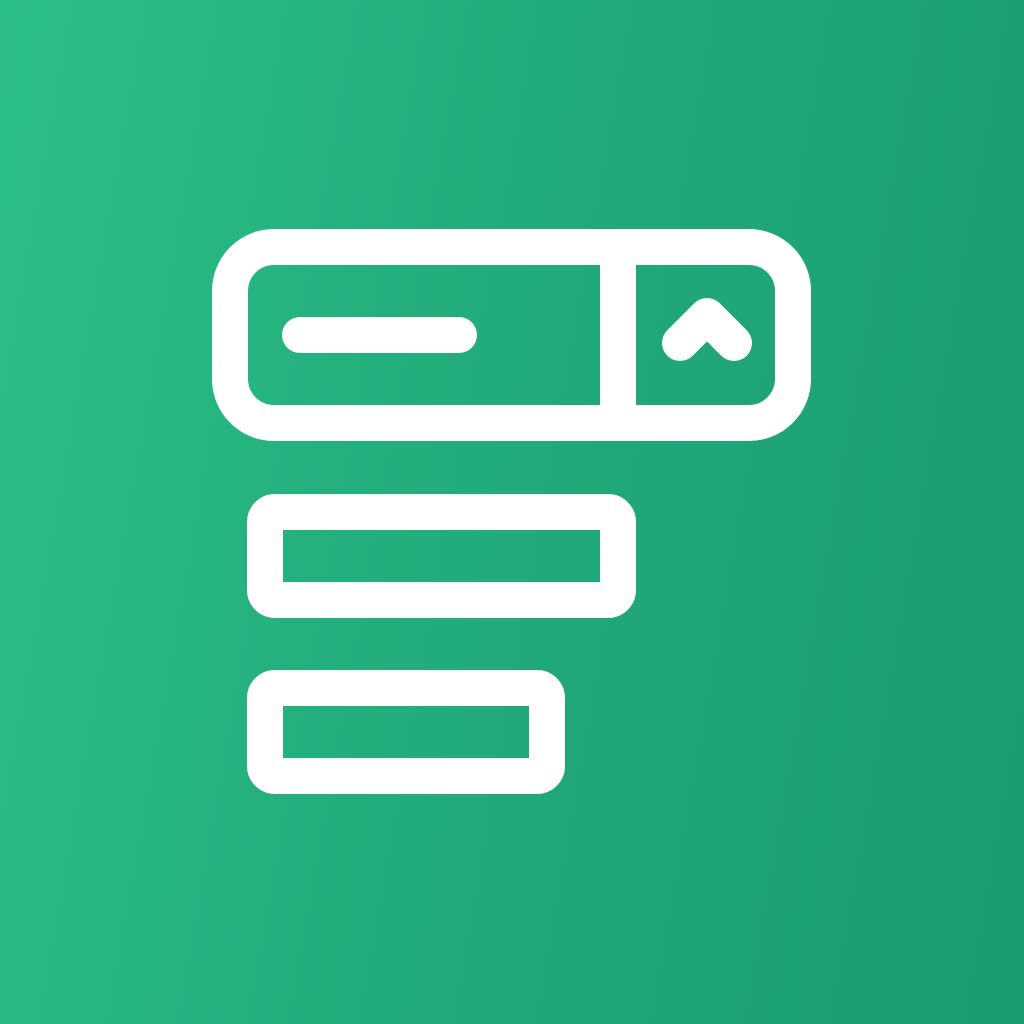 This screenshot has height=1024, width=1024. I want to click on chevron-up-icon, so click(707, 329).